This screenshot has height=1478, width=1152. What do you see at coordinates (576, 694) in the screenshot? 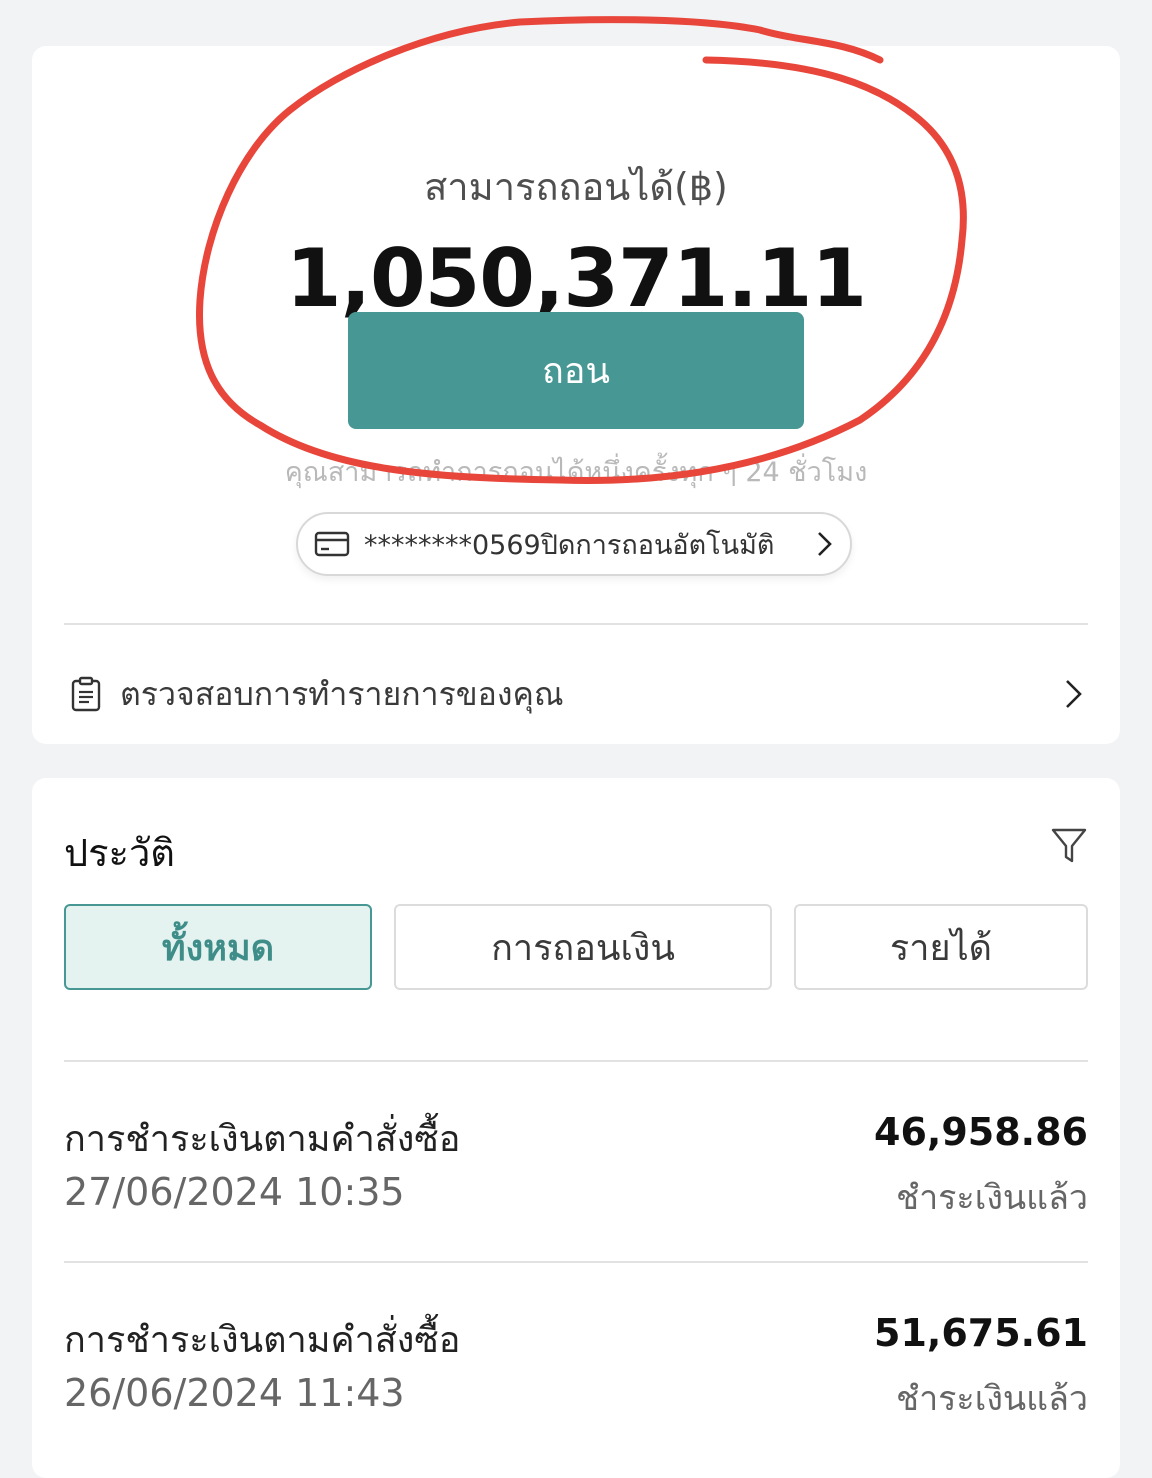
I see `check-transactions-row: ตรวจสอบการทำรายการของคุณ` at bounding box center [576, 694].